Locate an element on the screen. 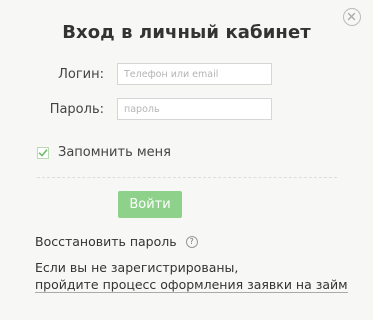 The image size is (373, 320). check-icon is located at coordinates (43, 152).